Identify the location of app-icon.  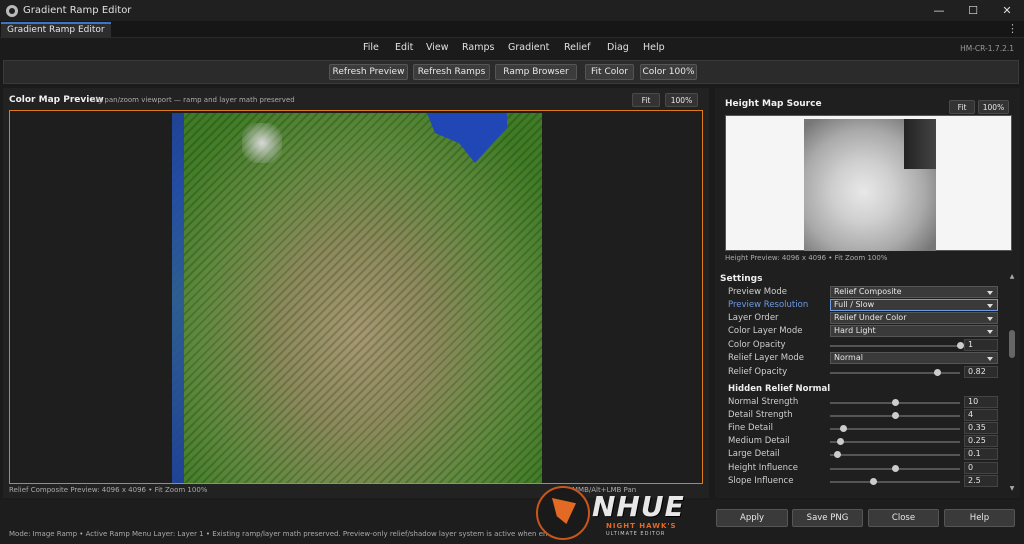
(12, 10).